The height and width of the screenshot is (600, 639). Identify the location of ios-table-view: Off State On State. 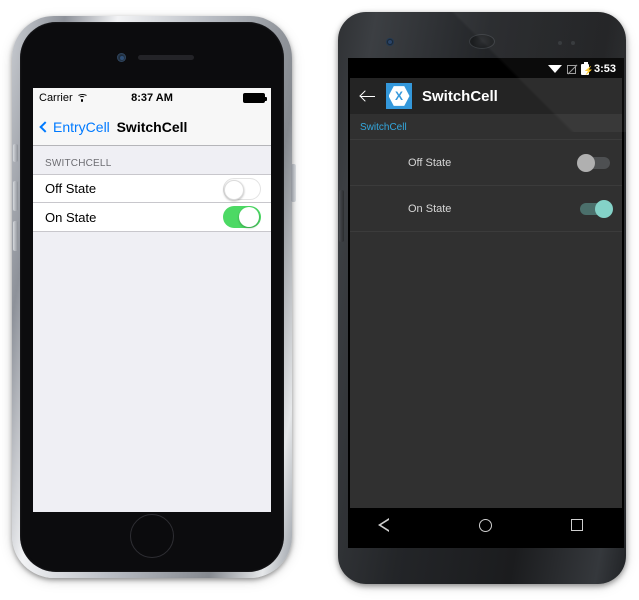
(152, 203).